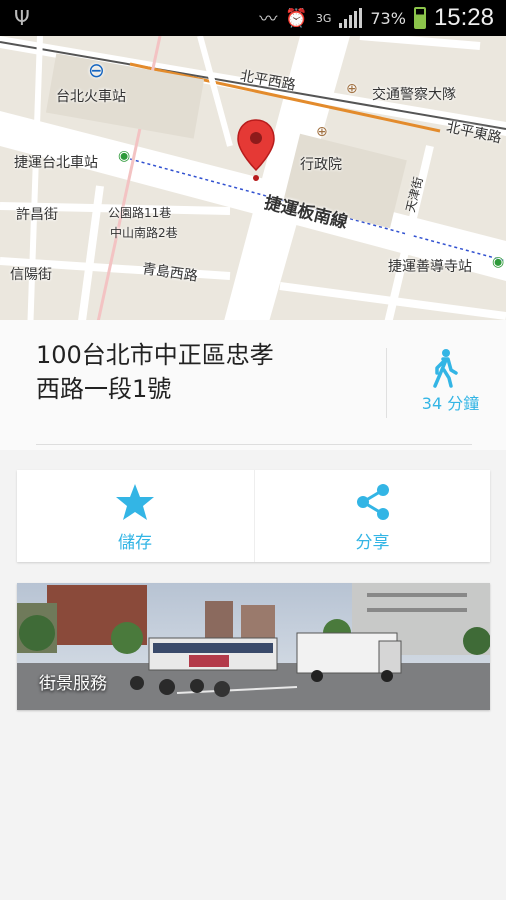  What do you see at coordinates (91, 97) in the screenshot?
I see `map-label-station: 台北火車站` at bounding box center [91, 97].